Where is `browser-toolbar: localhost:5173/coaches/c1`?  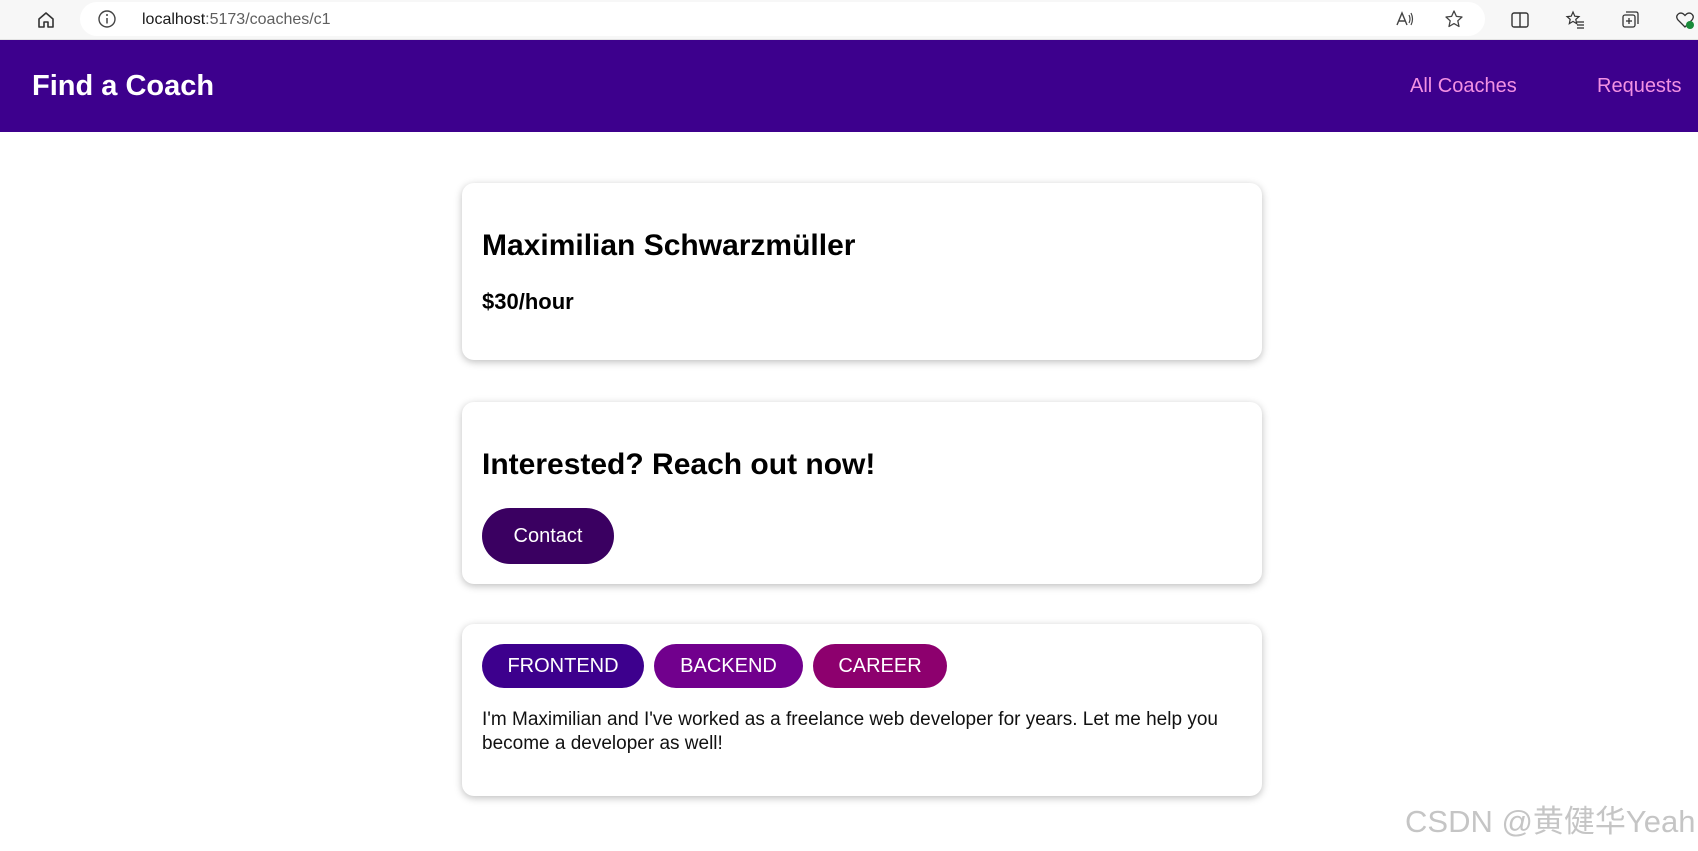
browser-toolbar: localhost:5173/coaches/c1 is located at coordinates (849, 20).